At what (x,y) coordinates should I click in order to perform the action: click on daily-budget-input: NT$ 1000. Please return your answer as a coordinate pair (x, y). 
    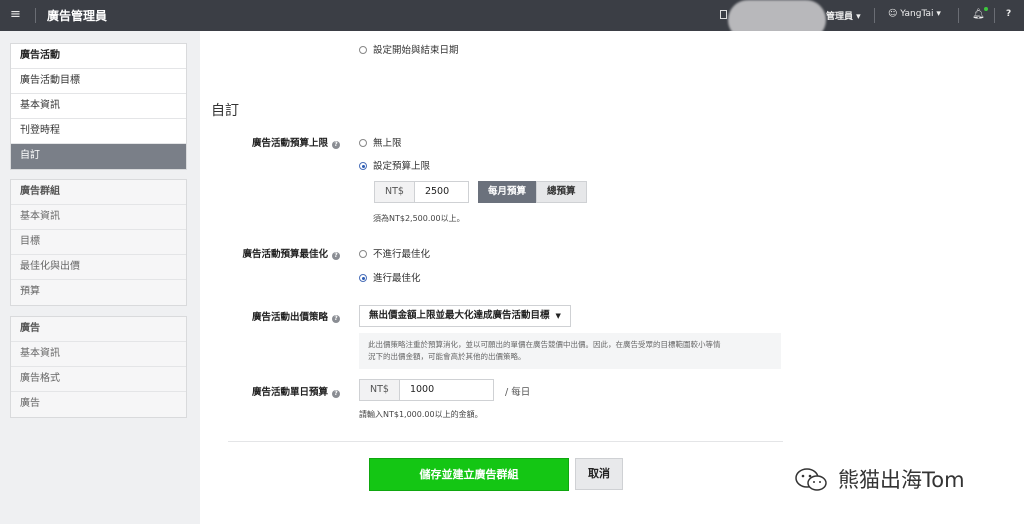
    Looking at the image, I should click on (426, 390).